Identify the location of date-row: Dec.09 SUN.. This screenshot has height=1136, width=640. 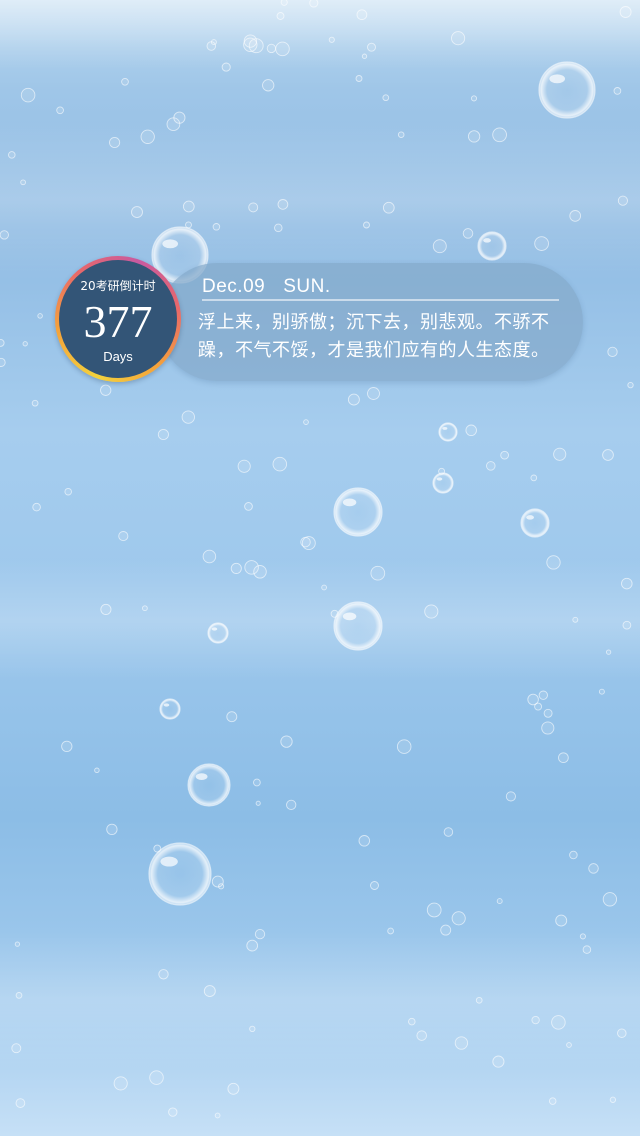
(266, 287).